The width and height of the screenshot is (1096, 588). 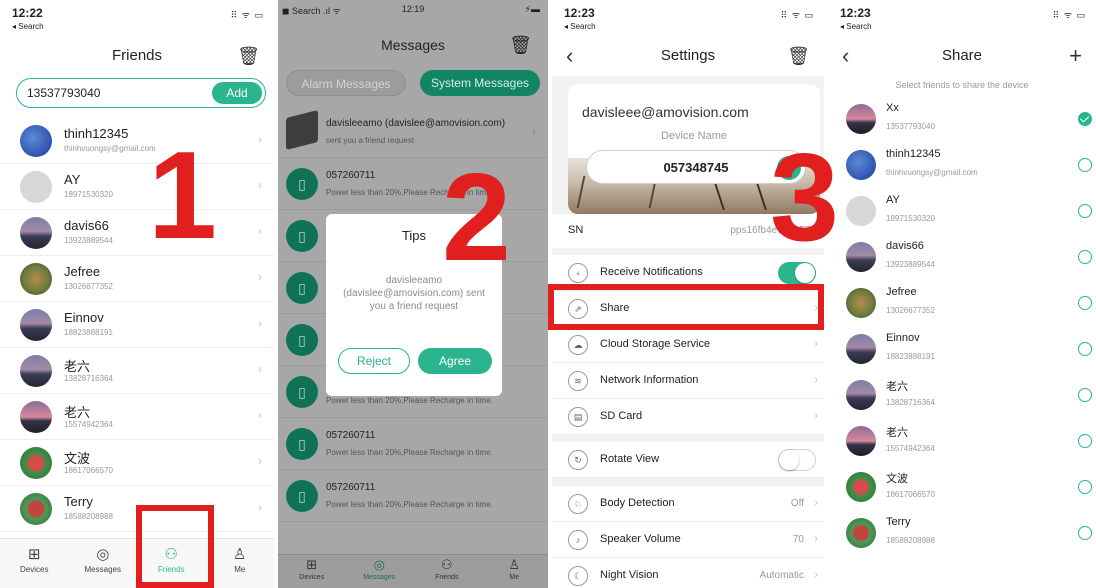 I want to click on friend-contact: 15574942364, so click(x=88, y=424).